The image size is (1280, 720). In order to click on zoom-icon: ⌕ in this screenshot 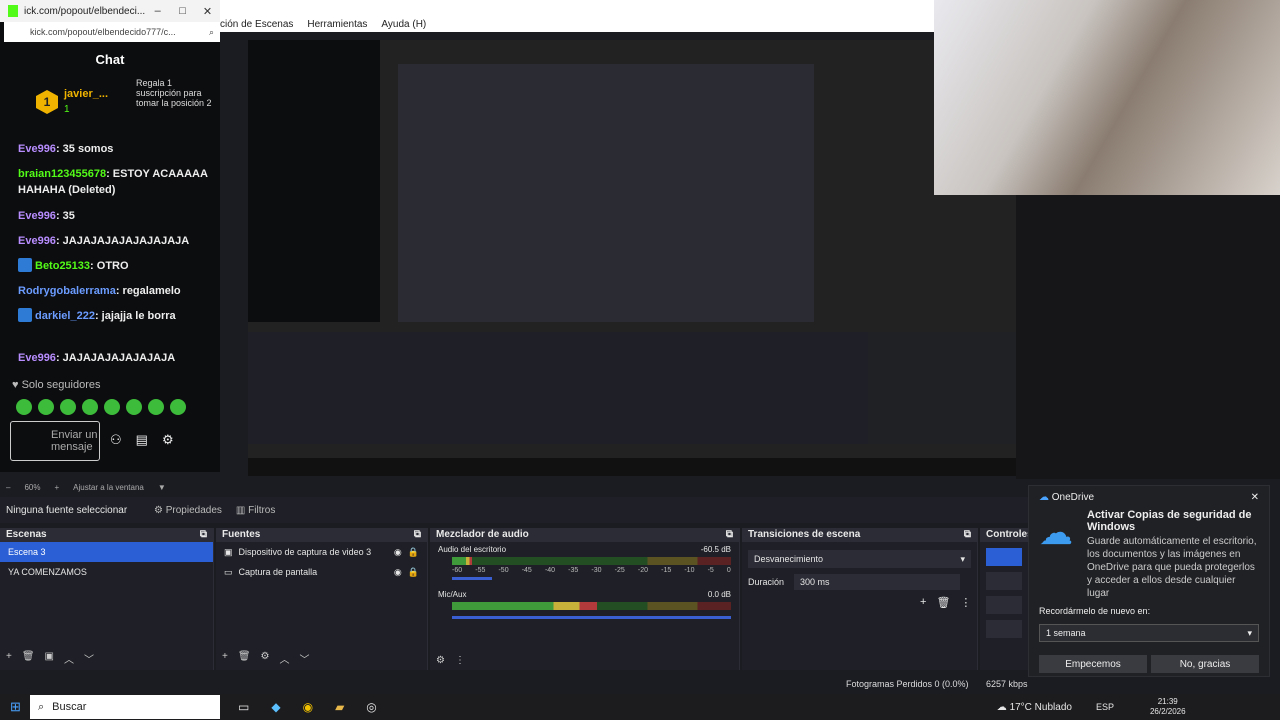, I will do `click(211, 32)`.